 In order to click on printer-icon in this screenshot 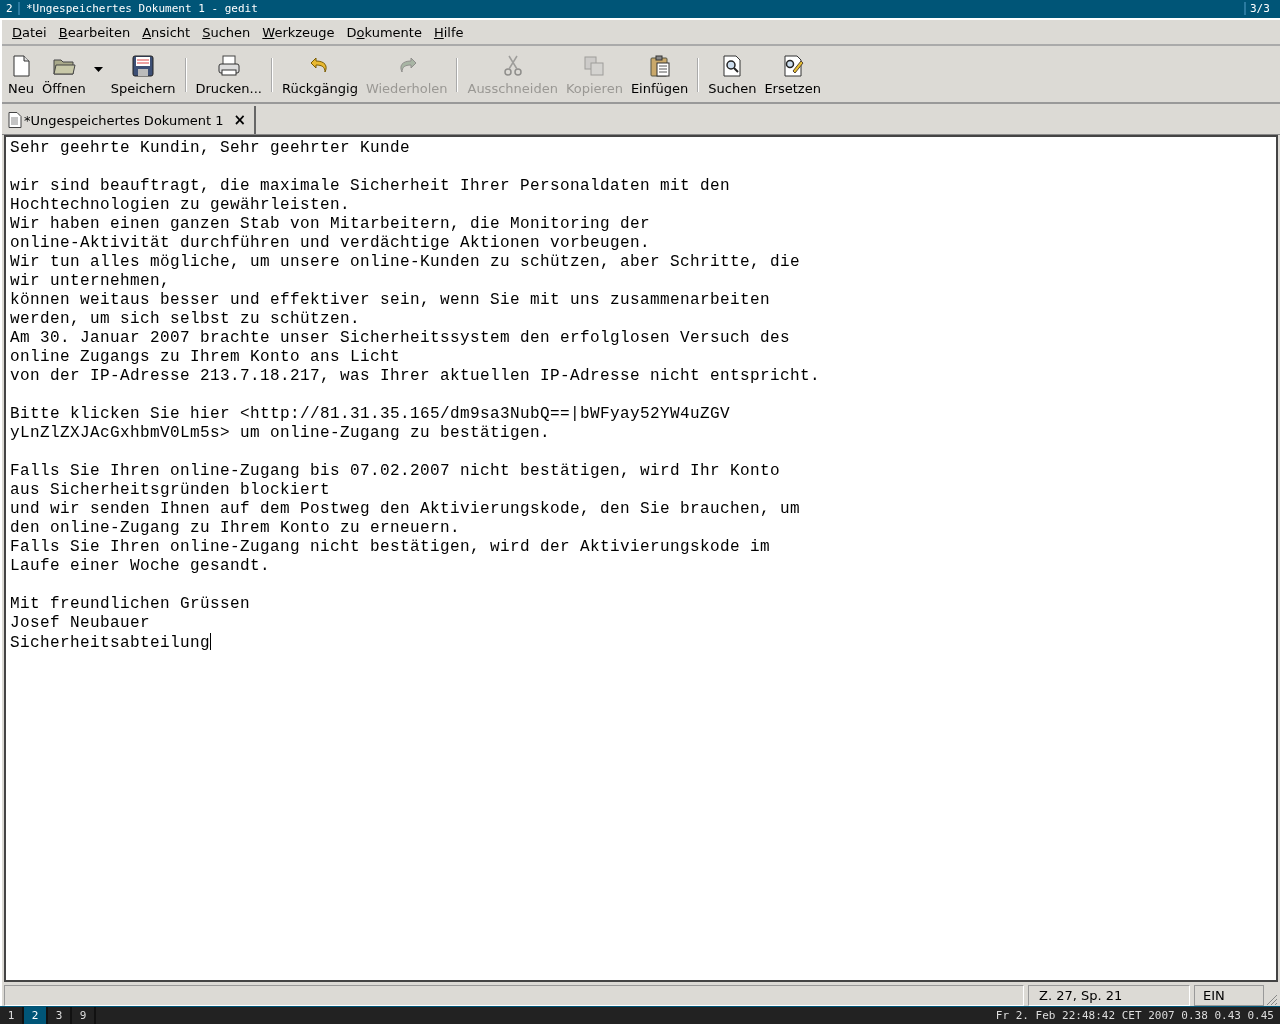, I will do `click(228, 66)`.